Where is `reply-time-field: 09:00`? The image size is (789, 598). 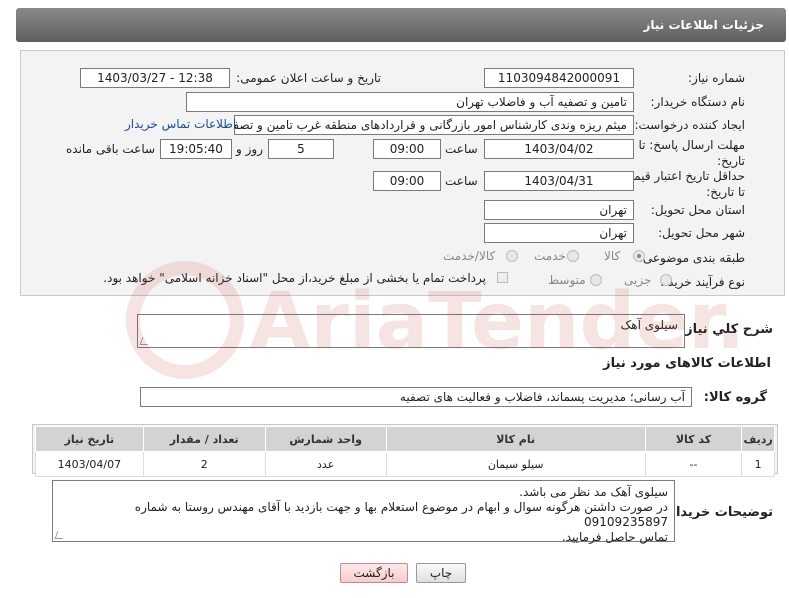
reply-time-field: 09:00 is located at coordinates (407, 149).